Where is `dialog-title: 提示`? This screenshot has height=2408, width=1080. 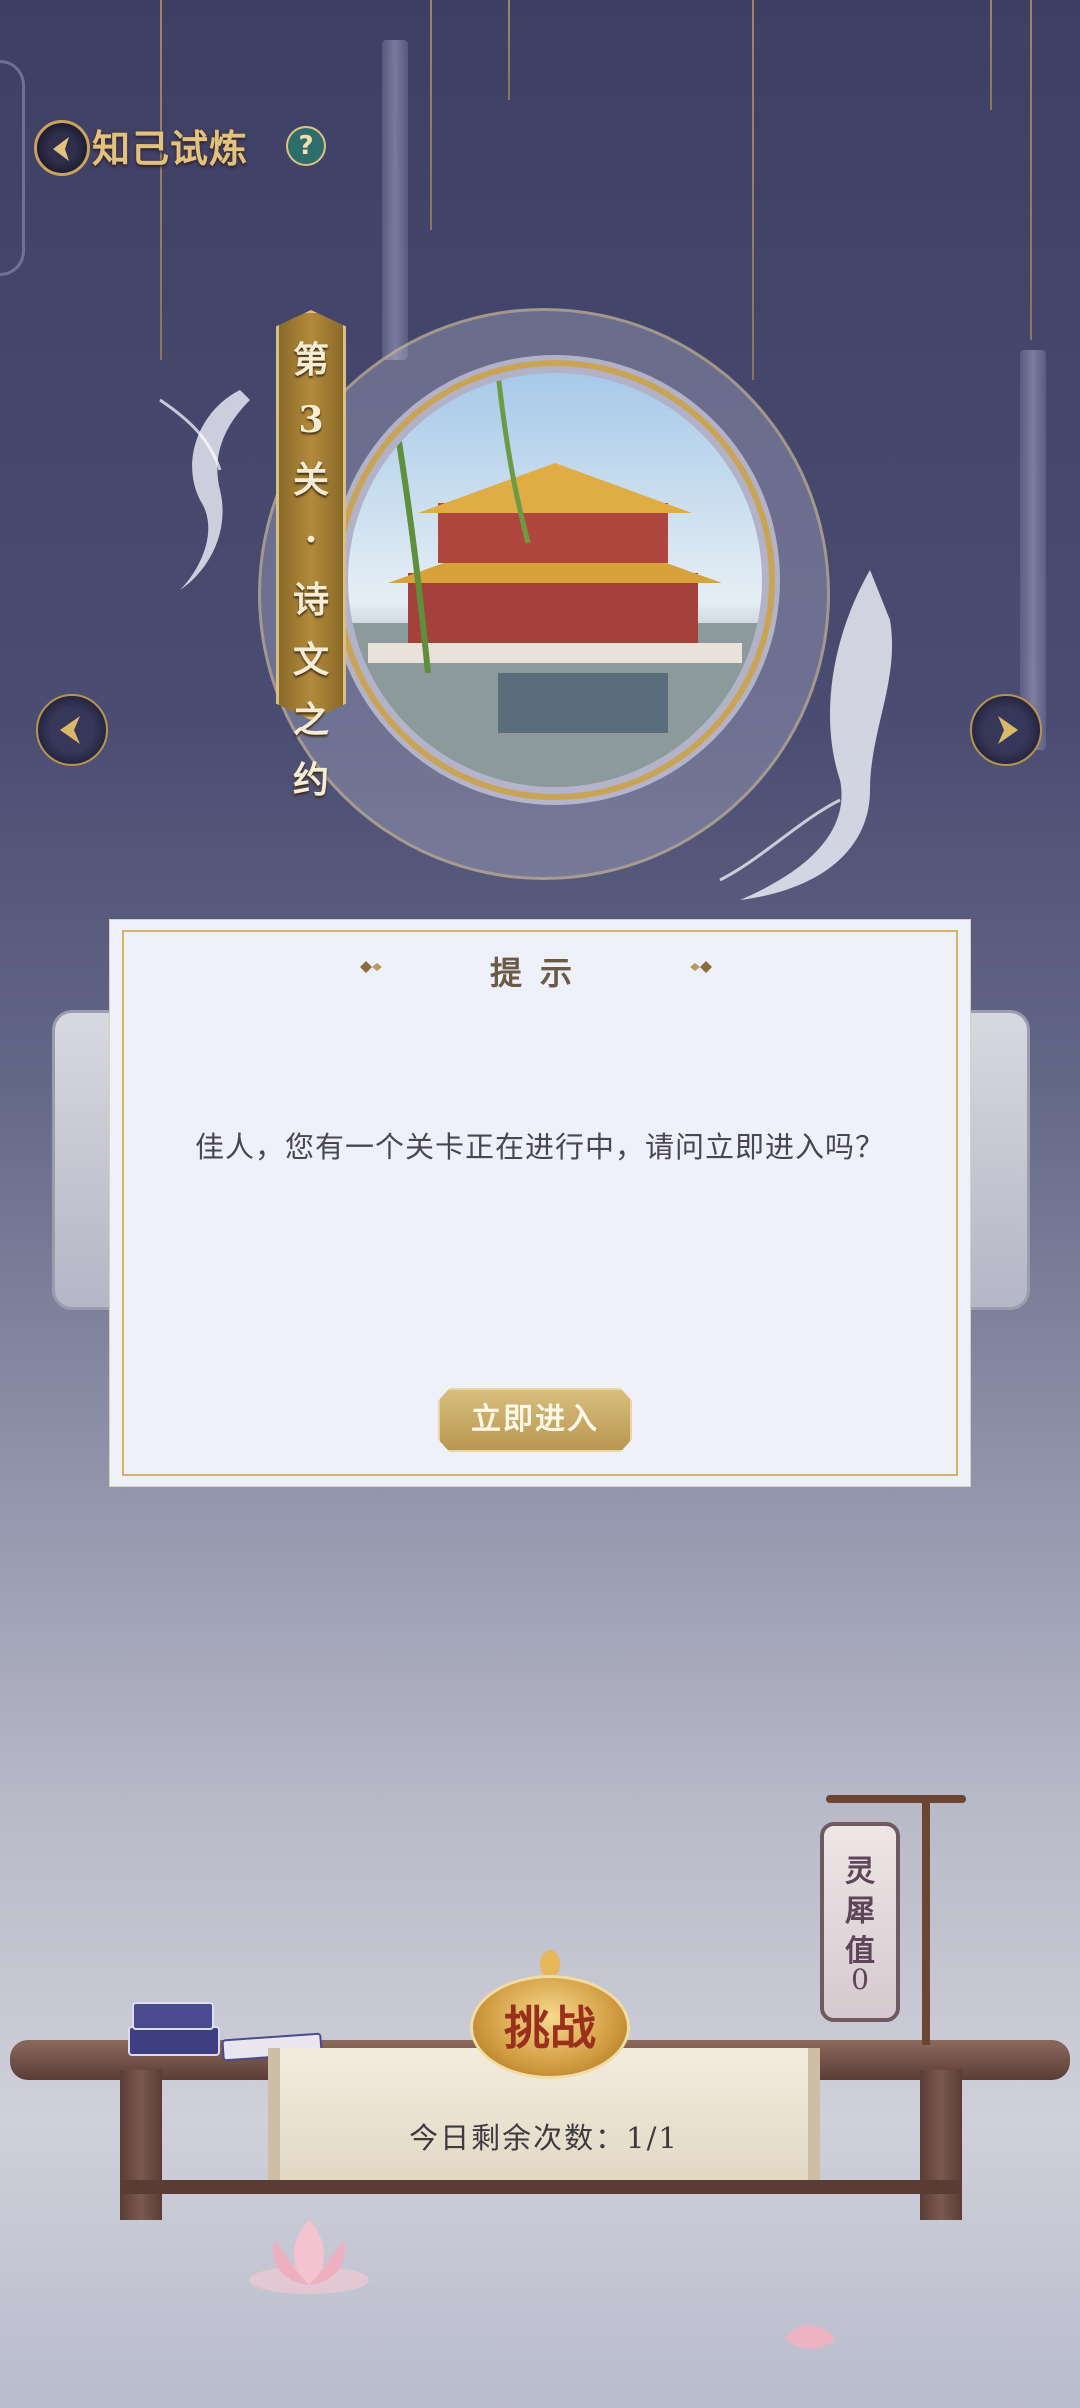 dialog-title: 提示 is located at coordinates (539, 973).